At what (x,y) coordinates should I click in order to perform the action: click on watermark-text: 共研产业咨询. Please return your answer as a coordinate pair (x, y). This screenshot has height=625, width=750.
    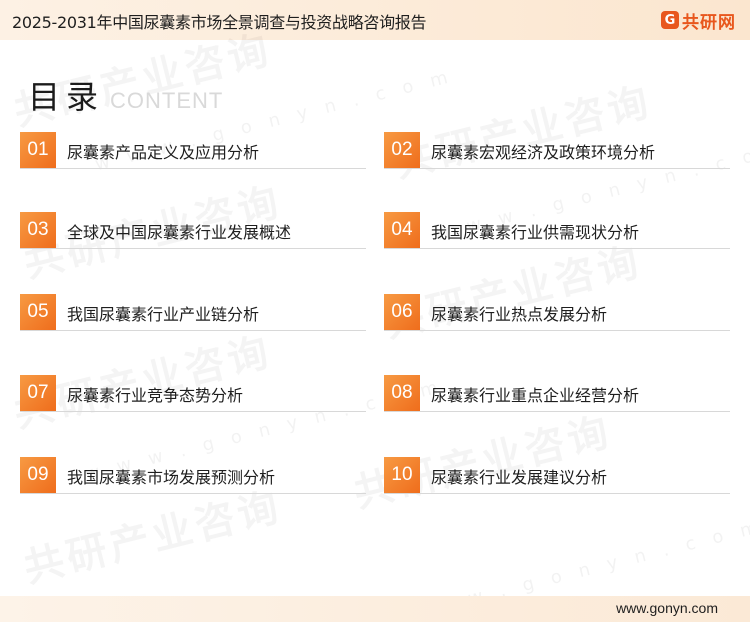
    Looking at the image, I should click on (522, 129).